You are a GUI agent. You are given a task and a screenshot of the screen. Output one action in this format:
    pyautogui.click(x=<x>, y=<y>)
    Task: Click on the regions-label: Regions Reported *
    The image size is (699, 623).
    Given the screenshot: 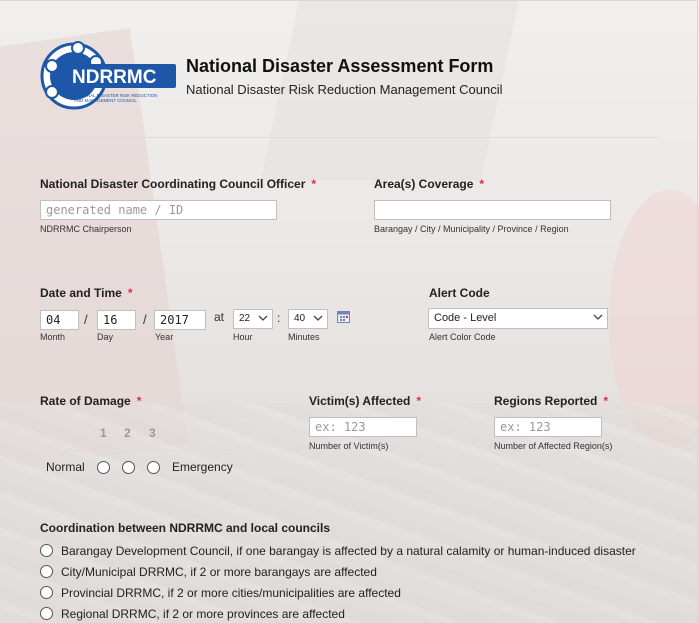 What is the action you would take?
    pyautogui.click(x=551, y=401)
    